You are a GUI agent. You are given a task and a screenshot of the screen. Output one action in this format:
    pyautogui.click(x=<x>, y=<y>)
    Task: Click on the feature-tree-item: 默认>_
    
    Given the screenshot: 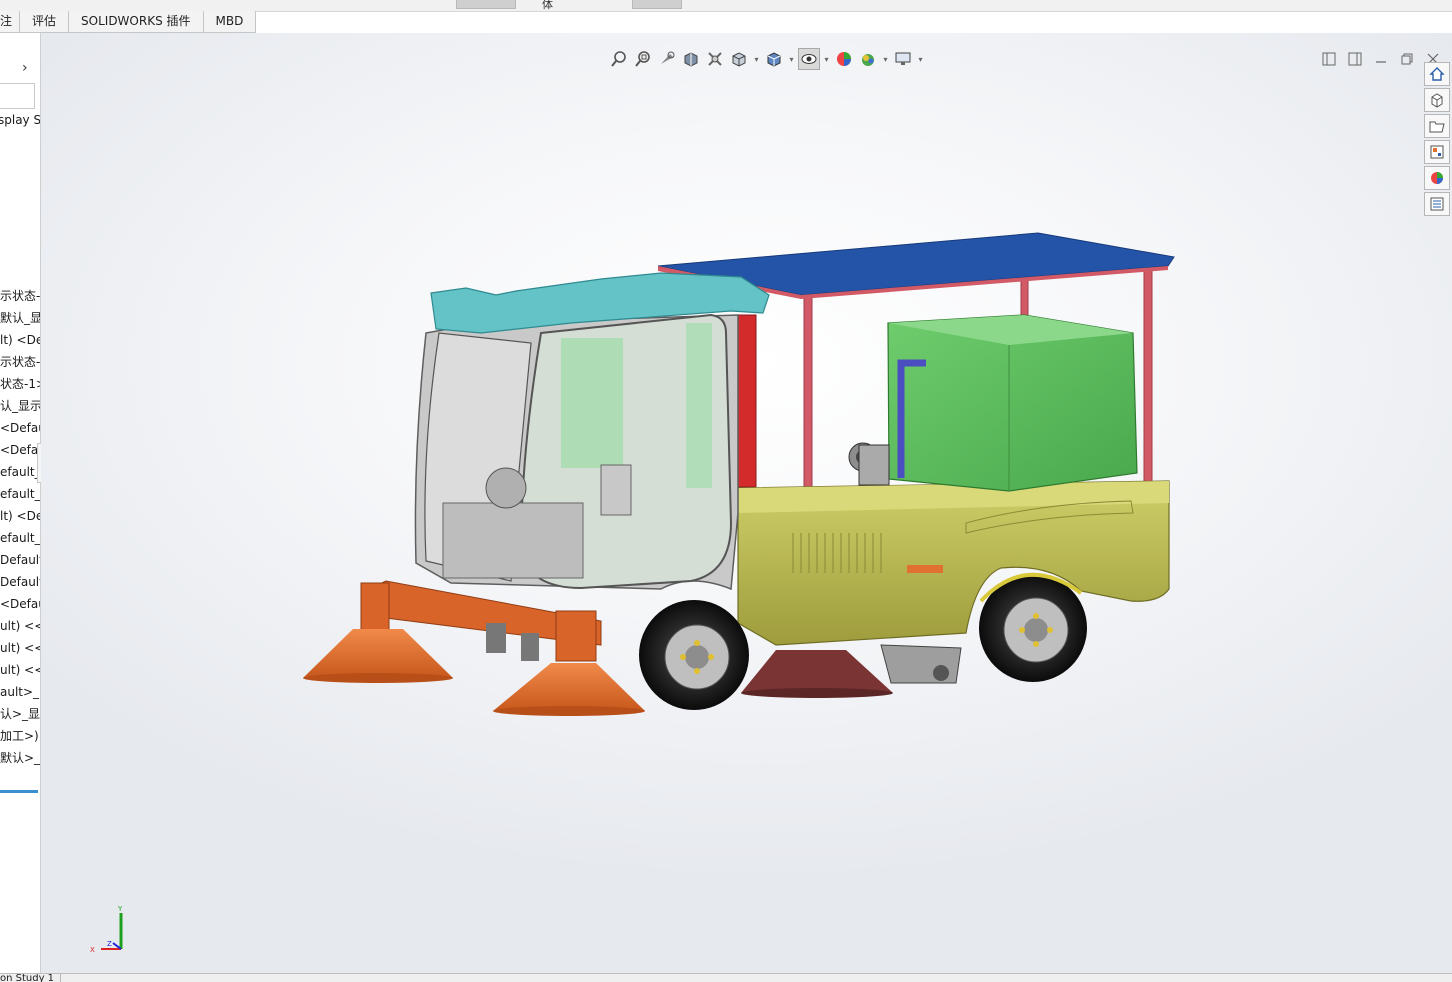 What is the action you would take?
    pyautogui.click(x=20, y=758)
    